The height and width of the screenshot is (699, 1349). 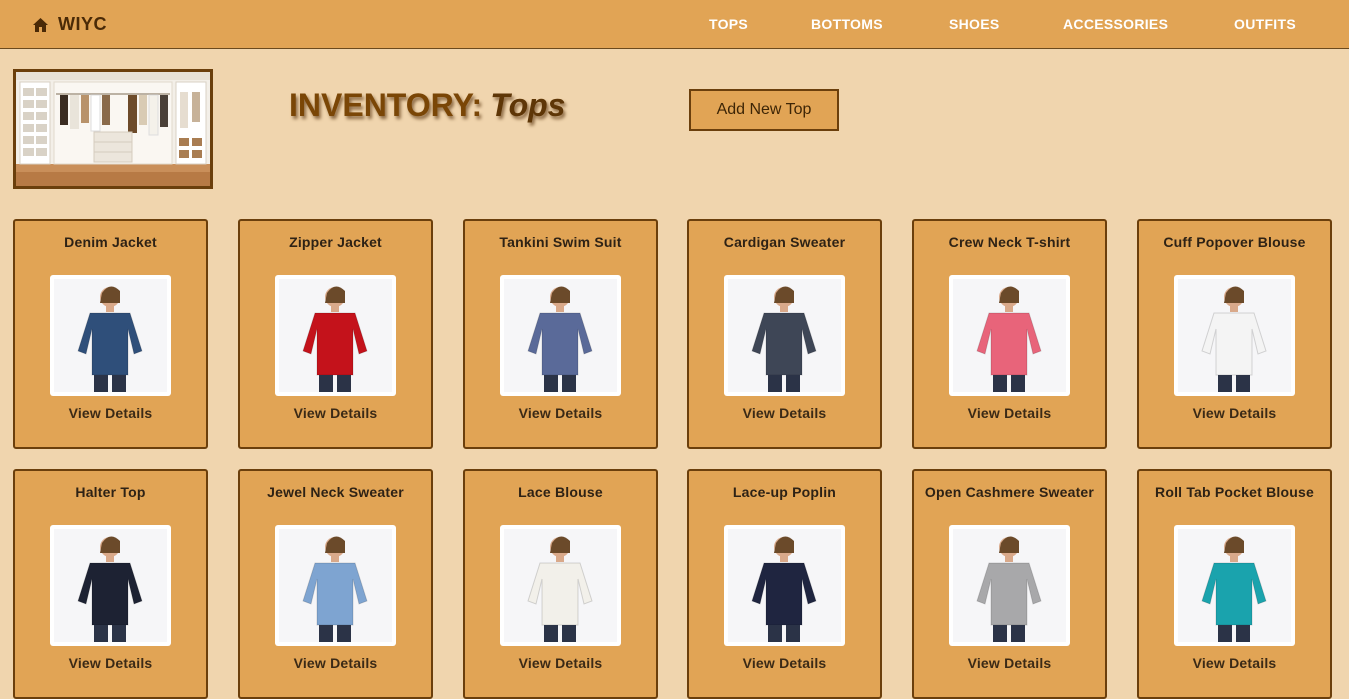 What do you see at coordinates (386, 105) in the screenshot?
I see `page-title-prefix: INVENTORY:` at bounding box center [386, 105].